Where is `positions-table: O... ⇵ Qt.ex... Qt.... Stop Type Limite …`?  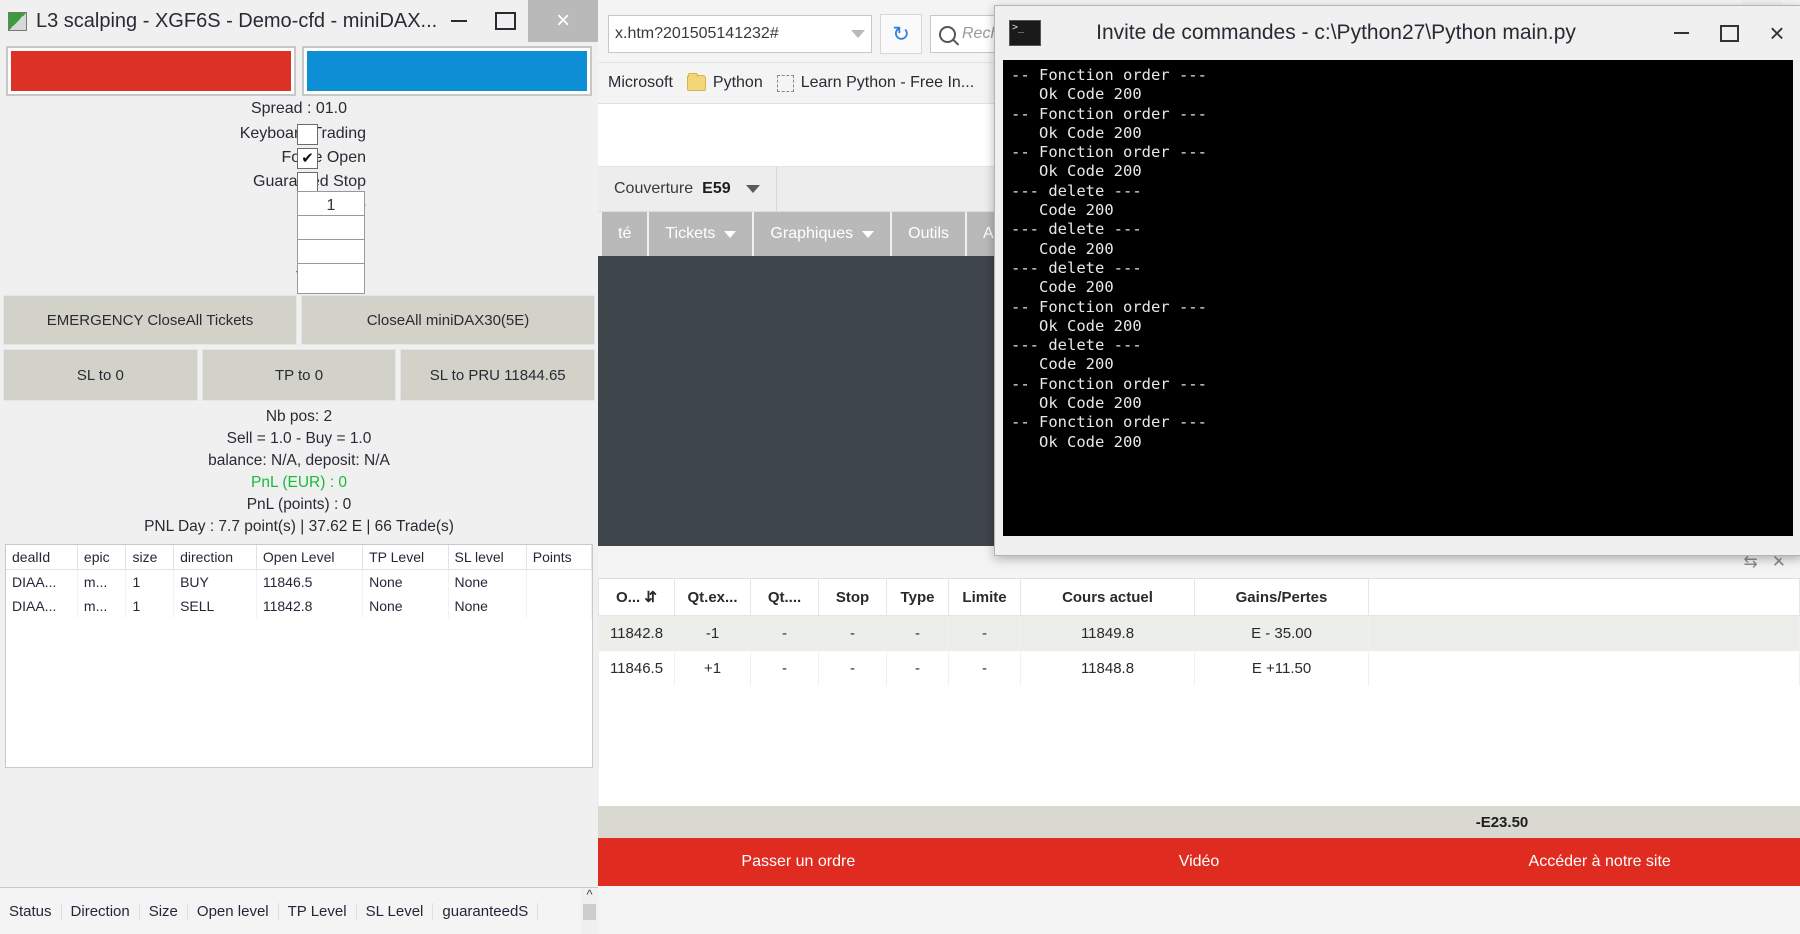
positions-table: O... ⇵ Qt.ex... Qt.... Stop Type Limite … is located at coordinates (1199, 632).